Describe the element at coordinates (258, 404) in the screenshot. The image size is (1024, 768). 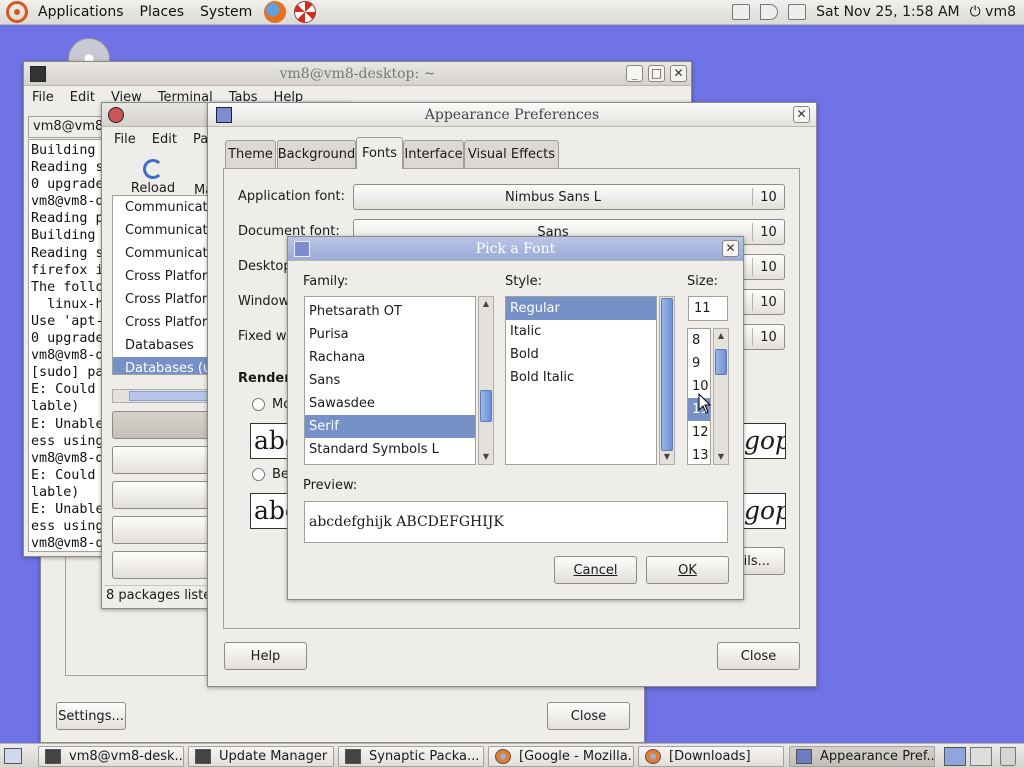
I see `monochrome-radio` at that location.